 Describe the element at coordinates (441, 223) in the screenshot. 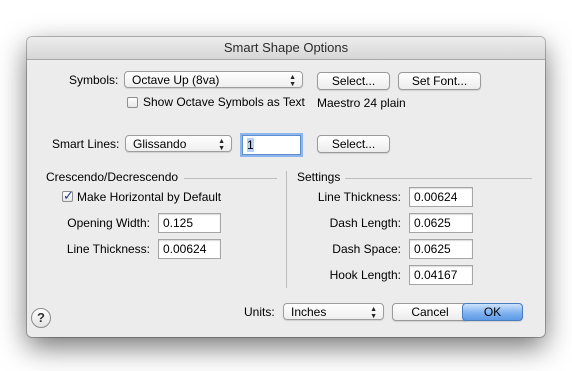

I see `dash-length-field: 0.0625` at that location.